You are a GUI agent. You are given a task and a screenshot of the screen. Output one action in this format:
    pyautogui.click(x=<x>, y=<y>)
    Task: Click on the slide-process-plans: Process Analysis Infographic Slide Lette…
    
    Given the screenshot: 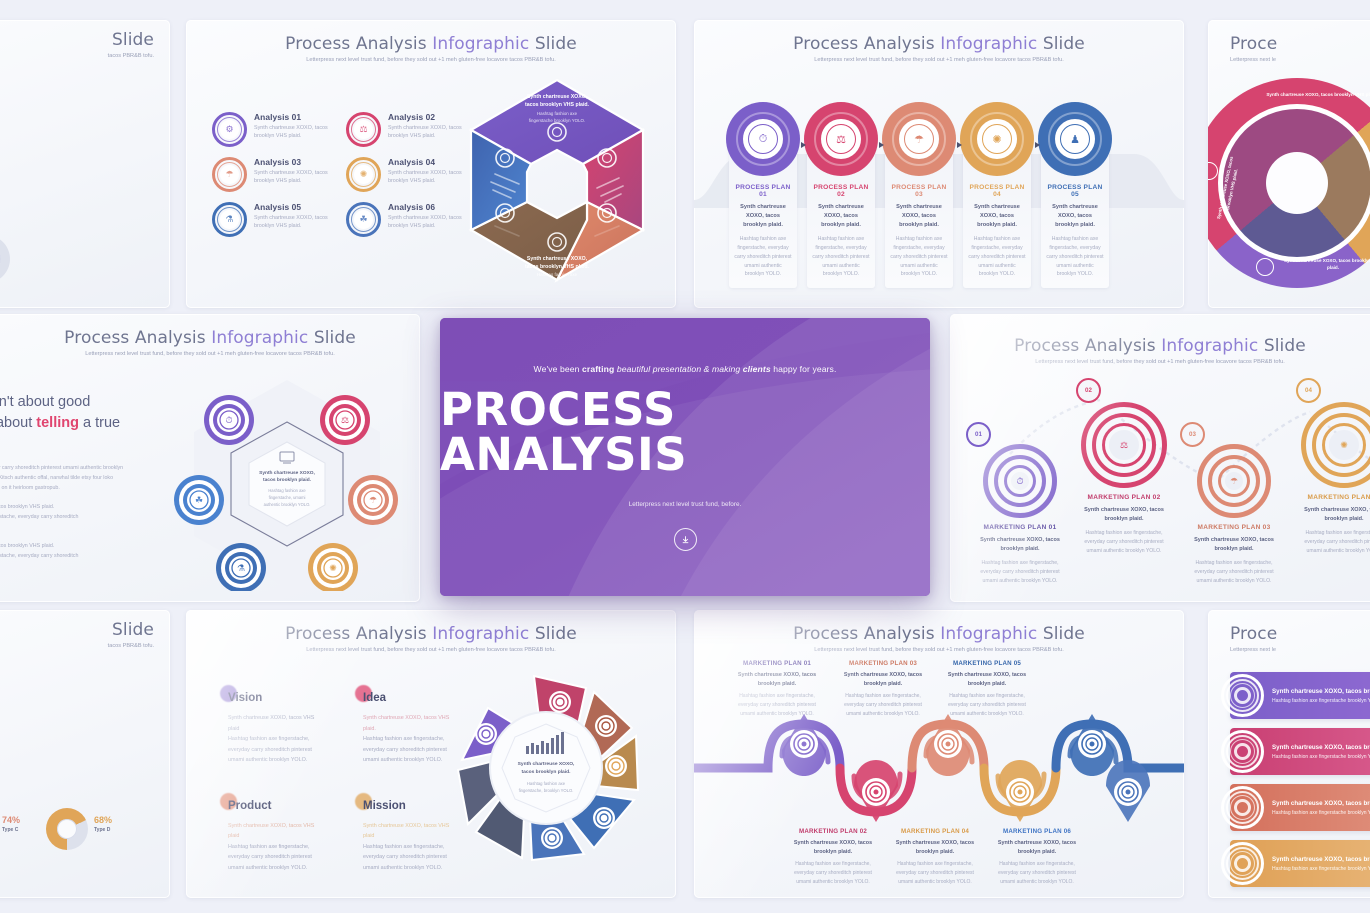 What is the action you would take?
    pyautogui.click(x=939, y=164)
    